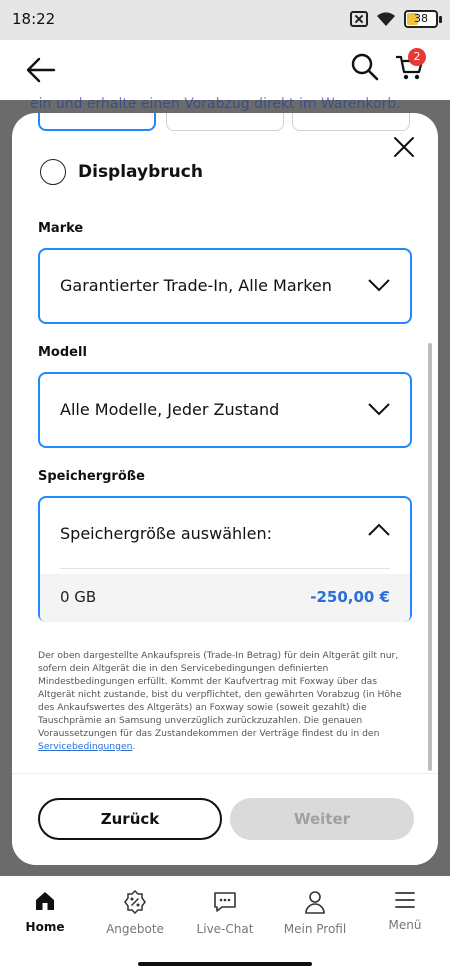 The width and height of the screenshot is (450, 975). Describe the element at coordinates (97, 122) in the screenshot. I see `option-card-selected` at that location.